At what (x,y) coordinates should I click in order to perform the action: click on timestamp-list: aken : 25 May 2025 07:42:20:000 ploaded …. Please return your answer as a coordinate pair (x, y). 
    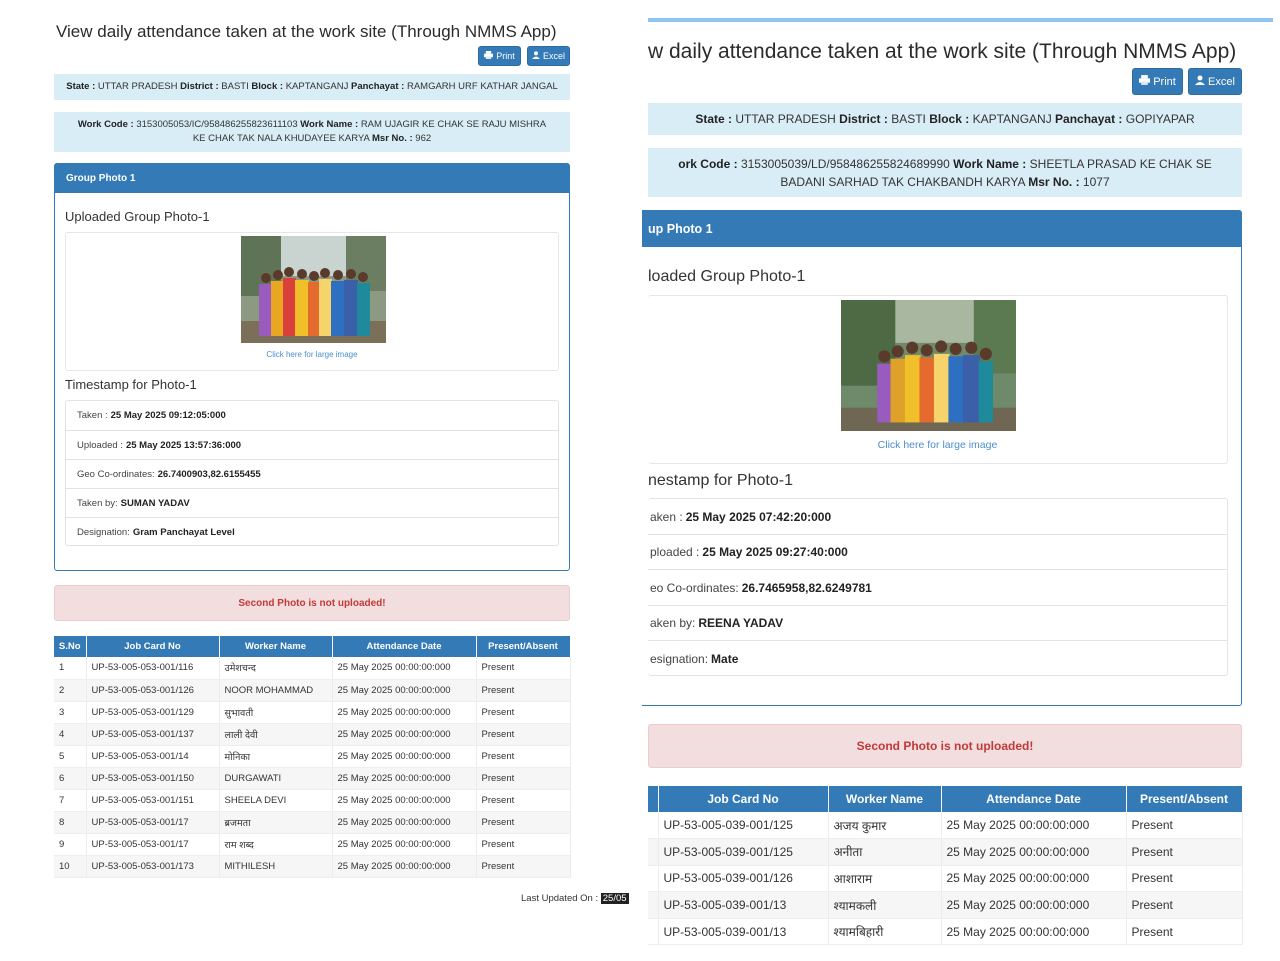
    Looking at the image, I should click on (938, 587).